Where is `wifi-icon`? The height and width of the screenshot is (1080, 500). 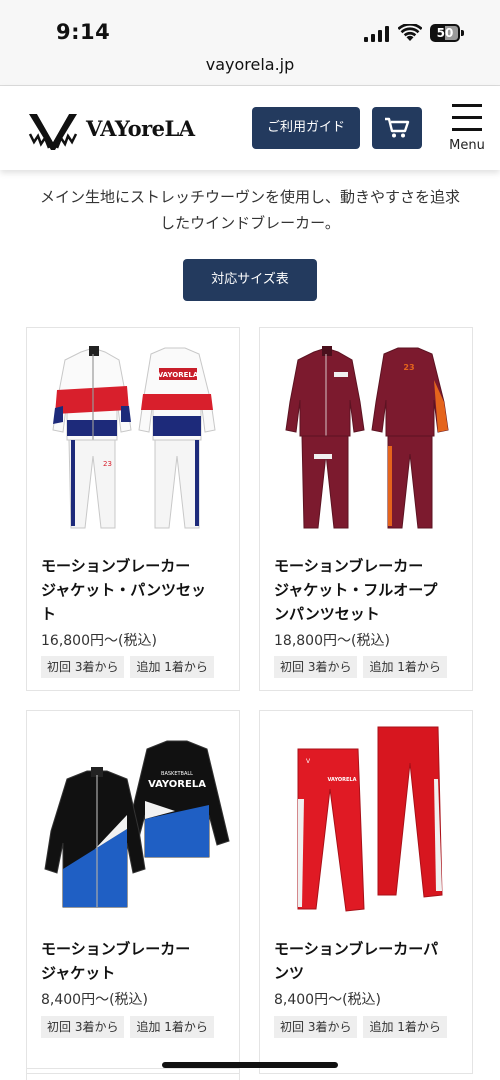 wifi-icon is located at coordinates (410, 32).